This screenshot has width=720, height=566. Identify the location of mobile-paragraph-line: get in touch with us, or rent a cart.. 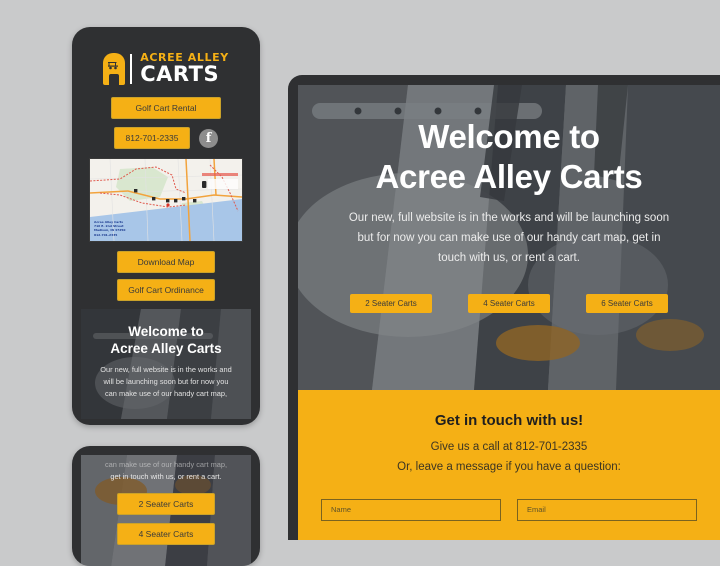
(166, 477).